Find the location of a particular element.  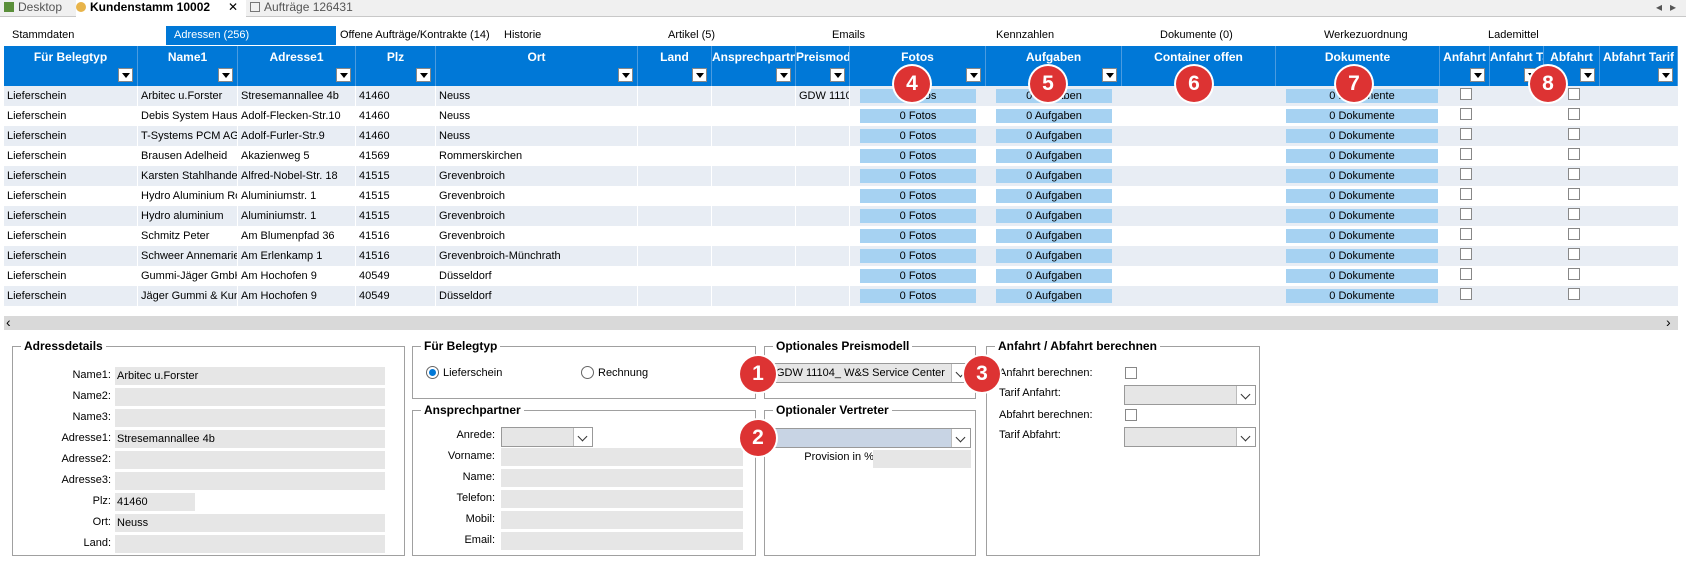

column-header-belegtyp: Für Belegtyp is located at coordinates (71, 66).